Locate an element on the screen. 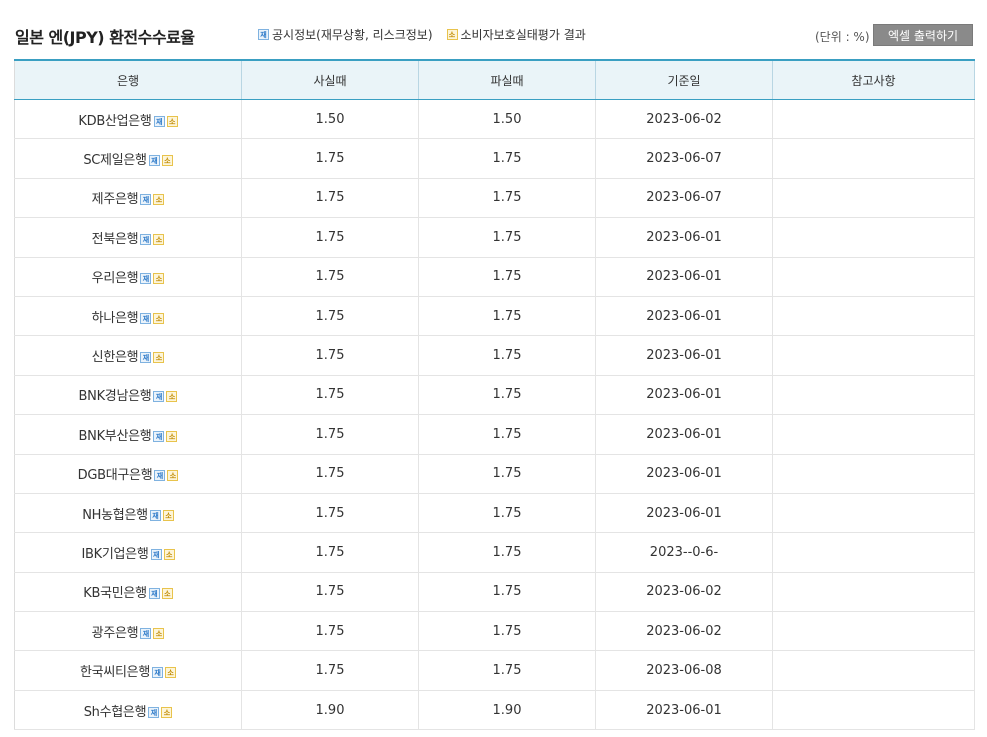 The image size is (987, 737). sell-rate-cell: 1.50 is located at coordinates (507, 119).